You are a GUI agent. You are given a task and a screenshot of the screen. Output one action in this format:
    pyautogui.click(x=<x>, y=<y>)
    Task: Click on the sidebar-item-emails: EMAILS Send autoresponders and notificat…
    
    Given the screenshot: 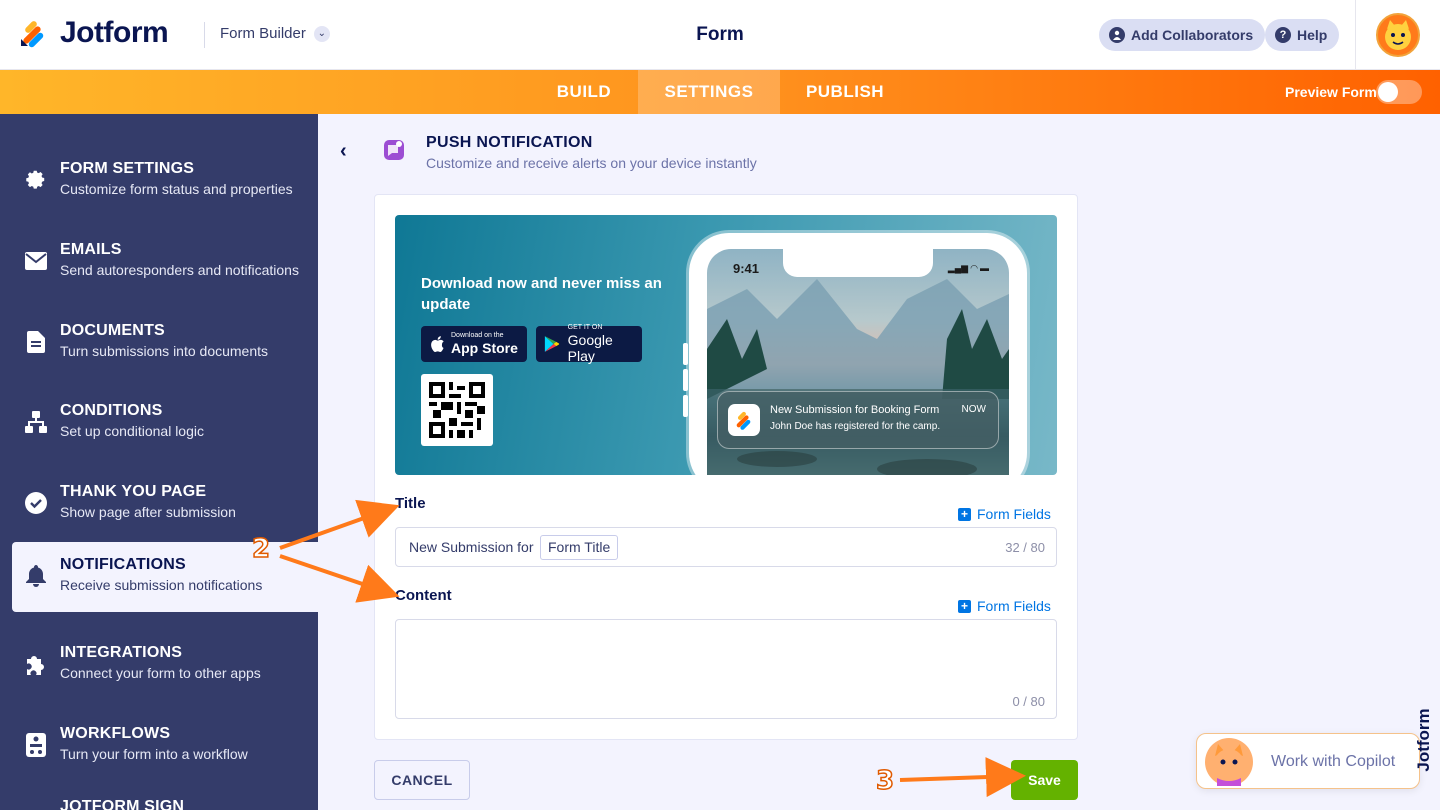 What is the action you would take?
    pyautogui.click(x=159, y=262)
    